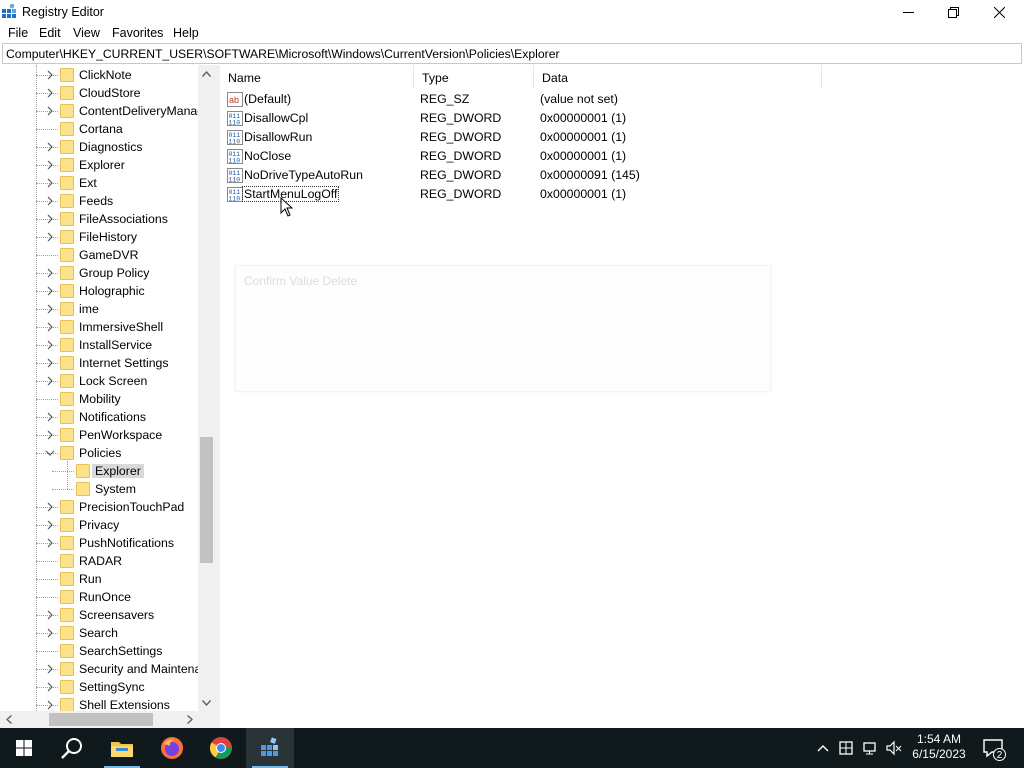  I want to click on tree-item: SearchSettings, so click(99, 651).